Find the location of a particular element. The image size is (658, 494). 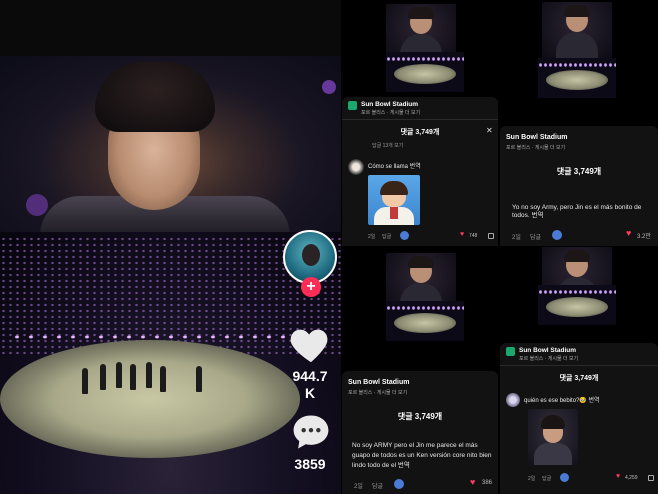

person-body is located at coordinates (553, 454).